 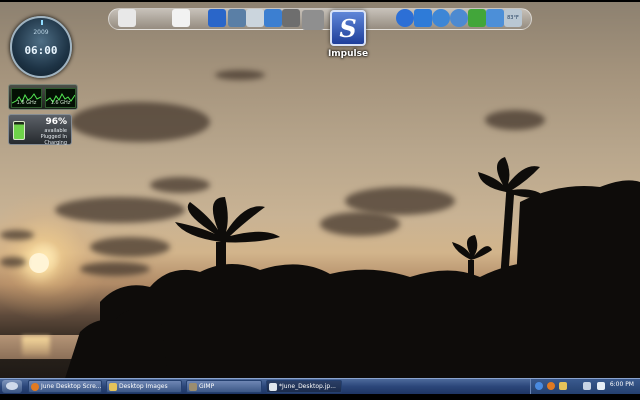 I want to click on gear-icon, so click(x=495, y=18).